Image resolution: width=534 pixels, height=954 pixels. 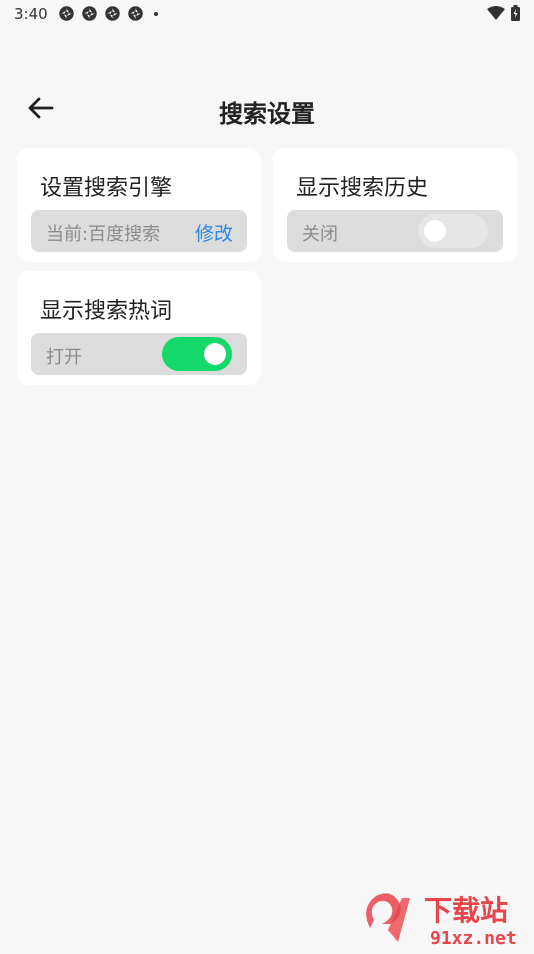 I want to click on modify-engine-button: 修改, so click(x=214, y=232).